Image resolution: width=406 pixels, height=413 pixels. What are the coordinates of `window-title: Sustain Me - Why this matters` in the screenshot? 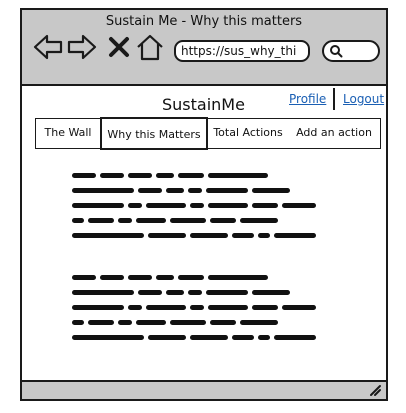 It's located at (204, 21).